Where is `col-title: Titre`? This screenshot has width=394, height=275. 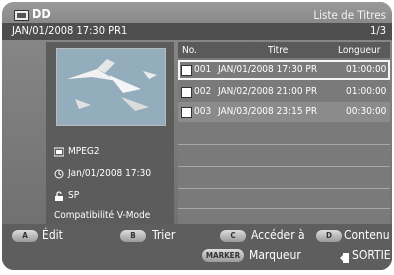 col-title: Titre is located at coordinates (278, 50).